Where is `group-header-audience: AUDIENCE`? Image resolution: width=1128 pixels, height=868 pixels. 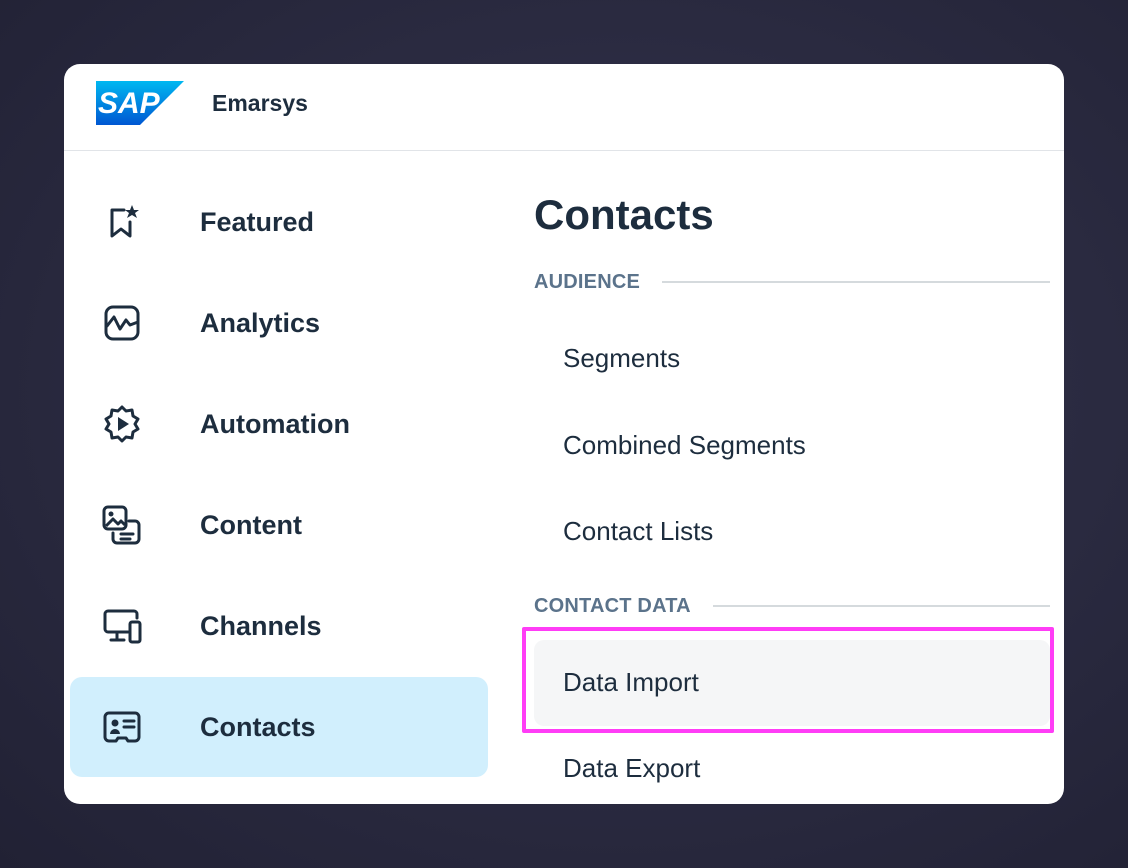
group-header-audience: AUDIENCE is located at coordinates (792, 282).